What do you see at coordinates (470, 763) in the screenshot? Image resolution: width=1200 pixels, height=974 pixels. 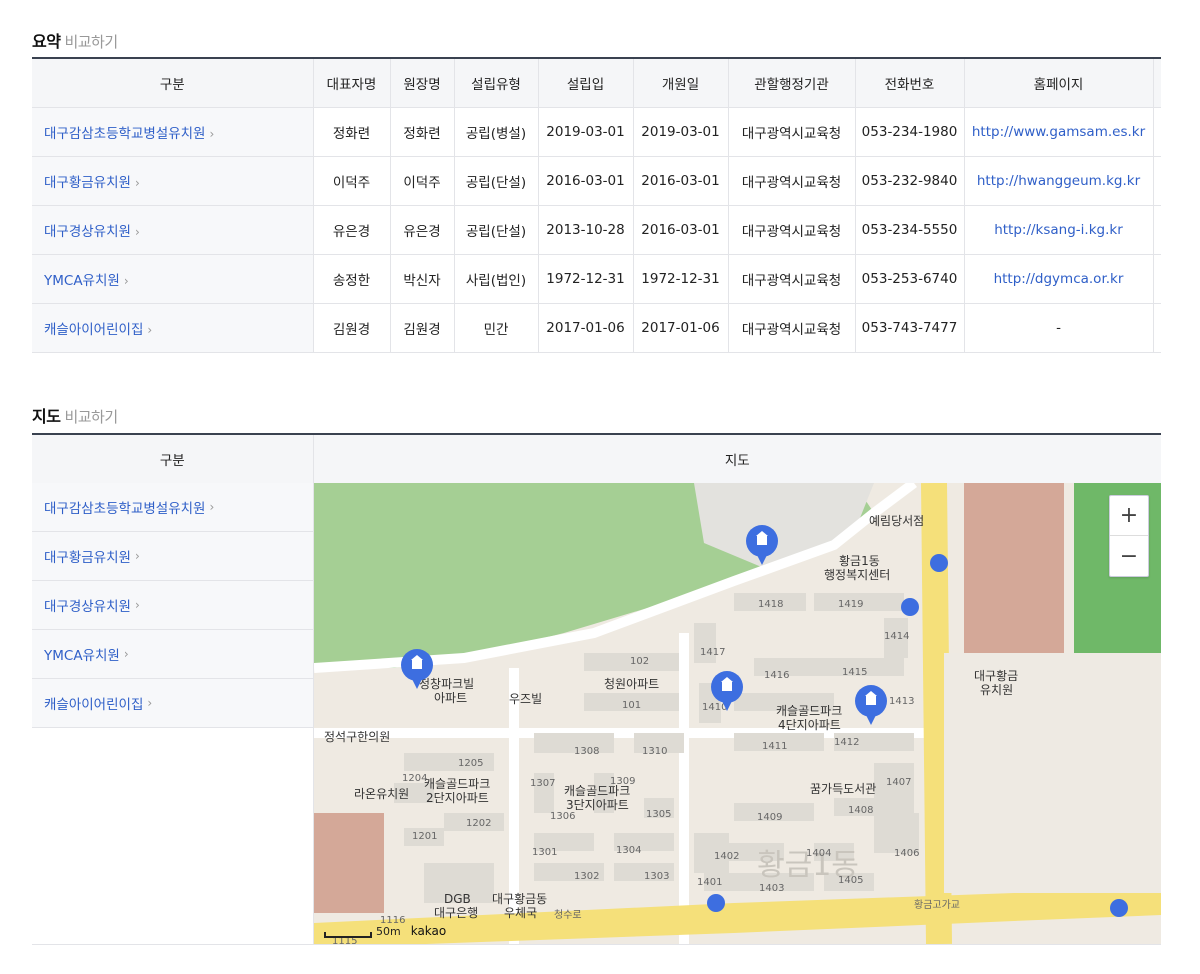 I see `svg-text: 1205` at bounding box center [470, 763].